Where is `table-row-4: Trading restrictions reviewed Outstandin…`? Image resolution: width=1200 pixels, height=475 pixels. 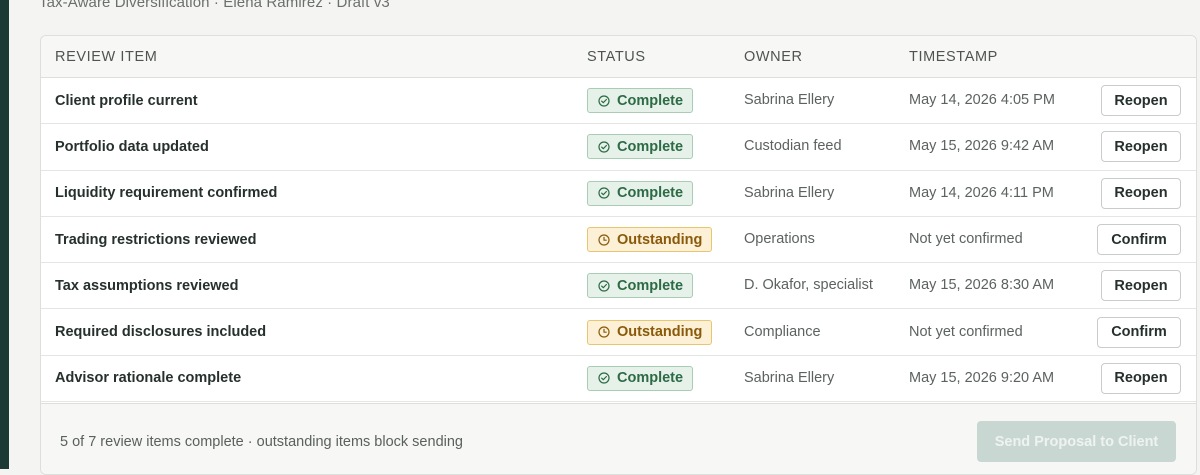 table-row-4: Trading restrictions reviewed Outstandin… is located at coordinates (618, 240).